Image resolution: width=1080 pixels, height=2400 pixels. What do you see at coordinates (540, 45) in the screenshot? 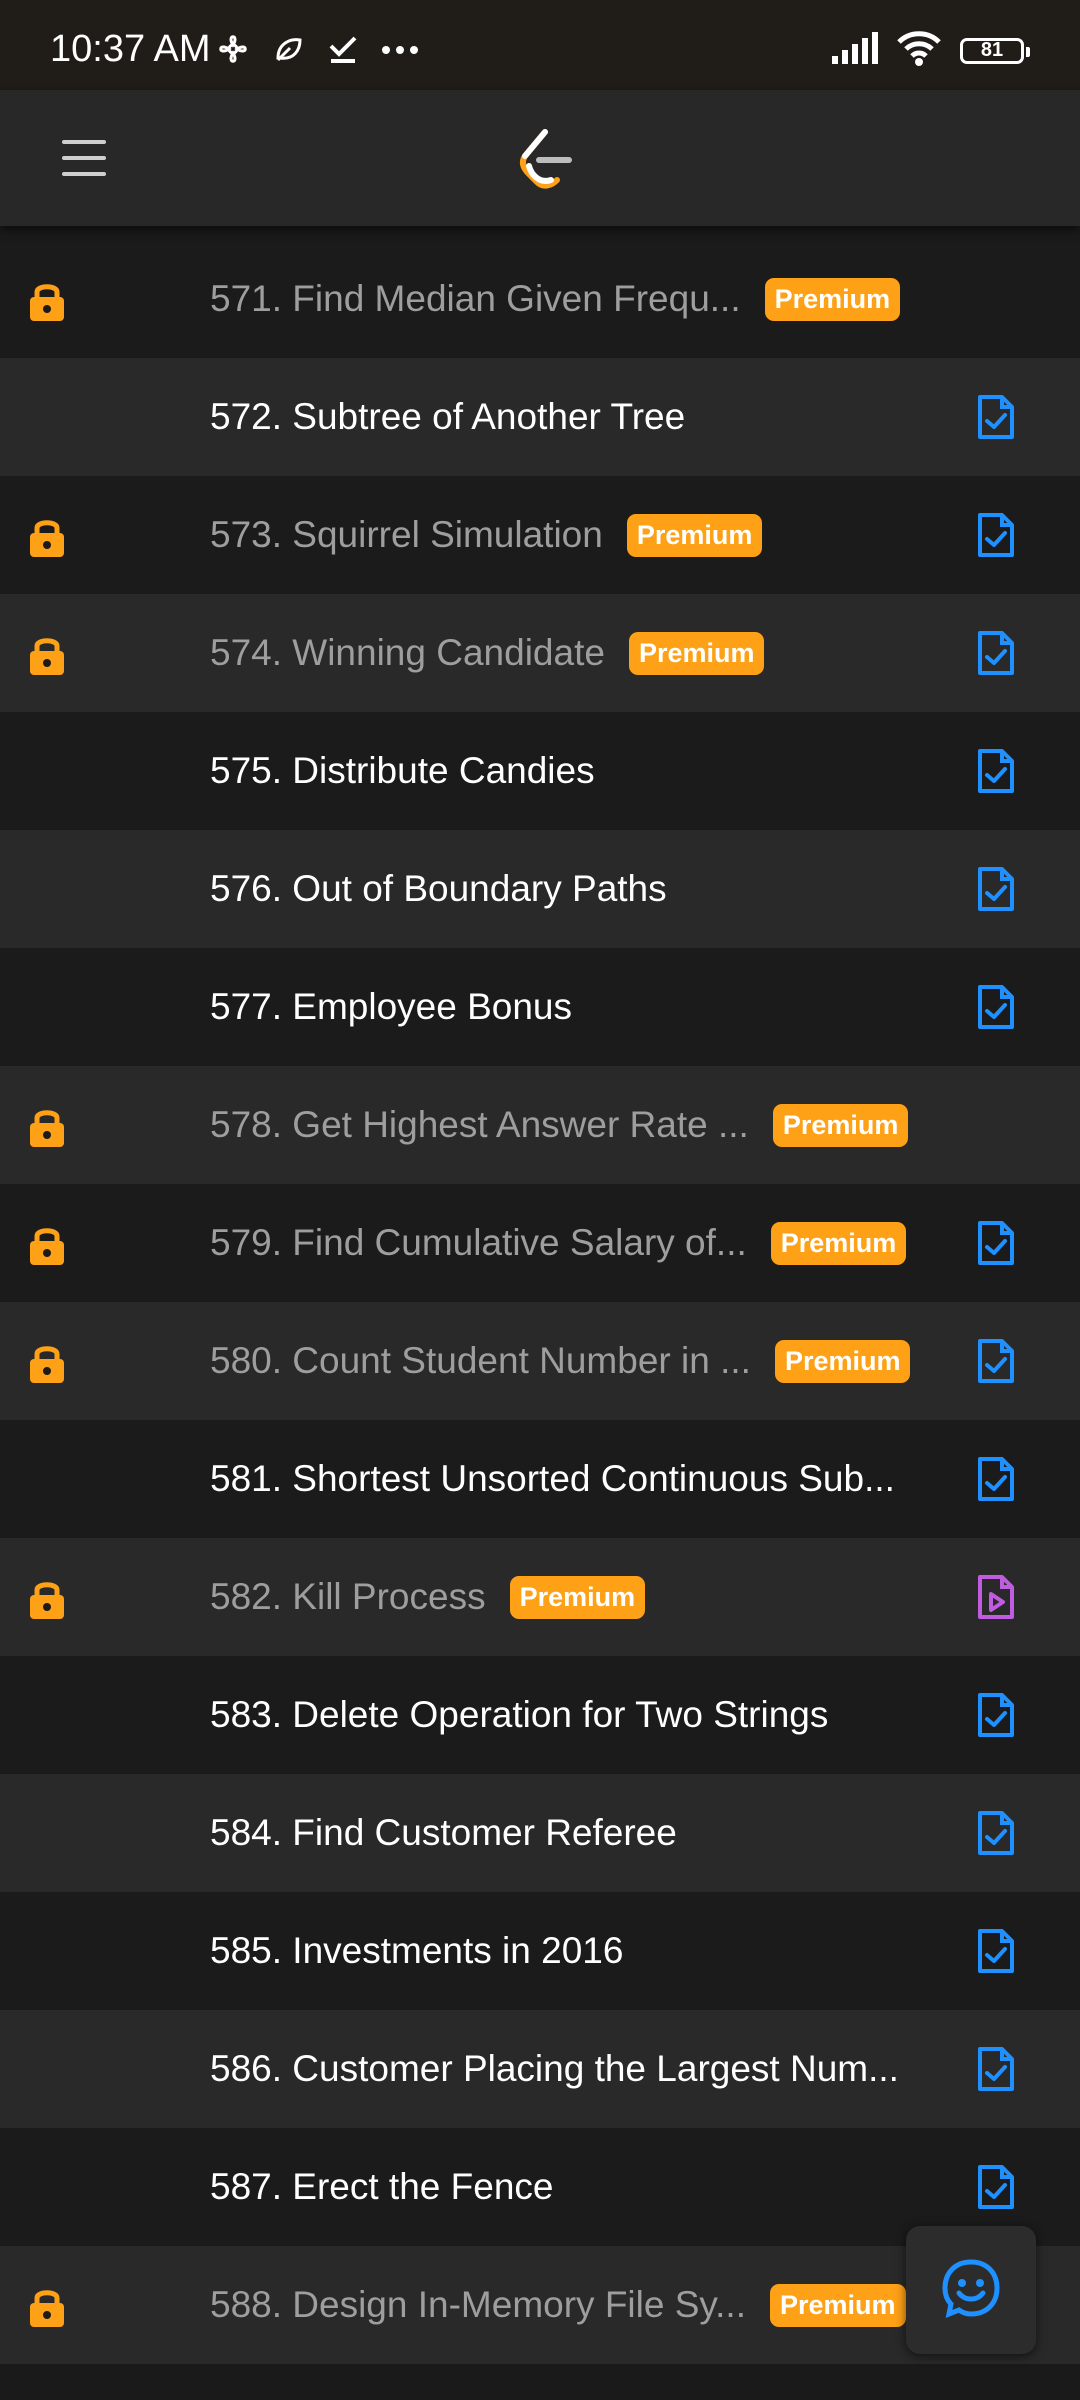
I see `status-bar: 10:37 AM 81` at bounding box center [540, 45].